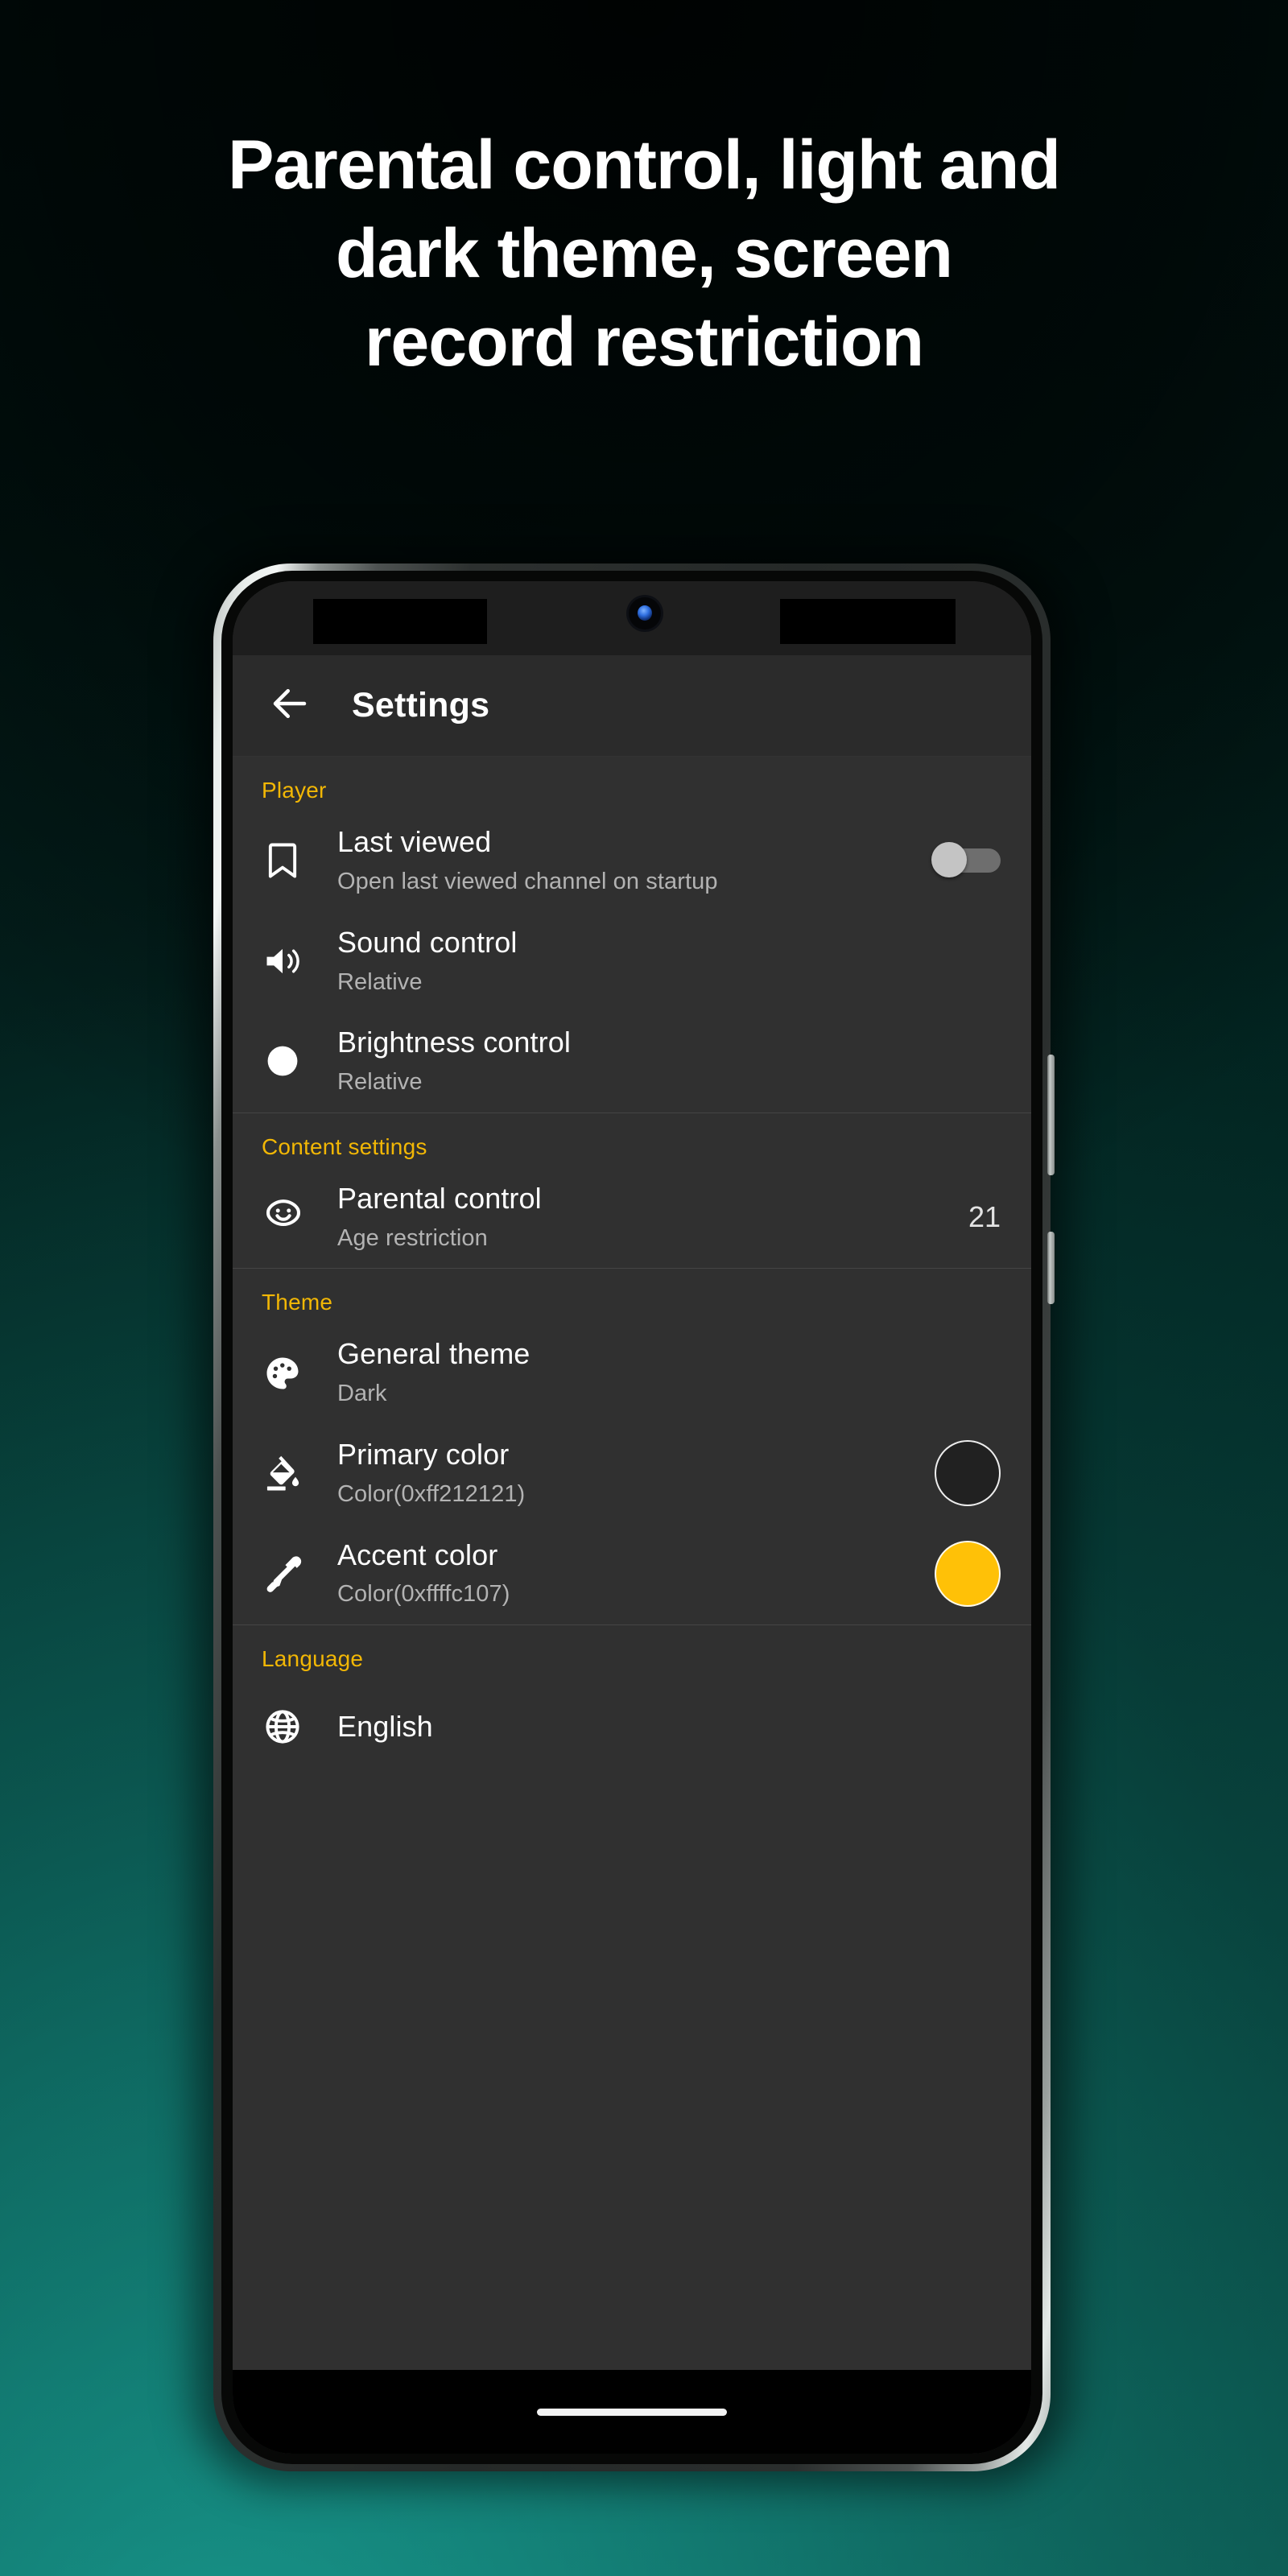 This screenshot has width=1288, height=2576. Describe the element at coordinates (654, 1373) in the screenshot. I see `setting-text: General theme Dark` at that location.